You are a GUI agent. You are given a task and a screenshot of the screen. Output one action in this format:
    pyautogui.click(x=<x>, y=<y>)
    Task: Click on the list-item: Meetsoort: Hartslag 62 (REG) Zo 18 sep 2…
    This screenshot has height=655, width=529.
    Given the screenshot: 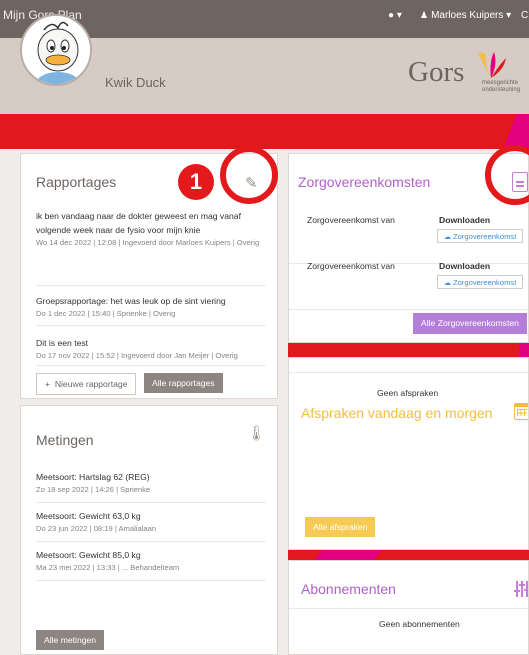 What is the action you would take?
    pyautogui.click(x=151, y=483)
    